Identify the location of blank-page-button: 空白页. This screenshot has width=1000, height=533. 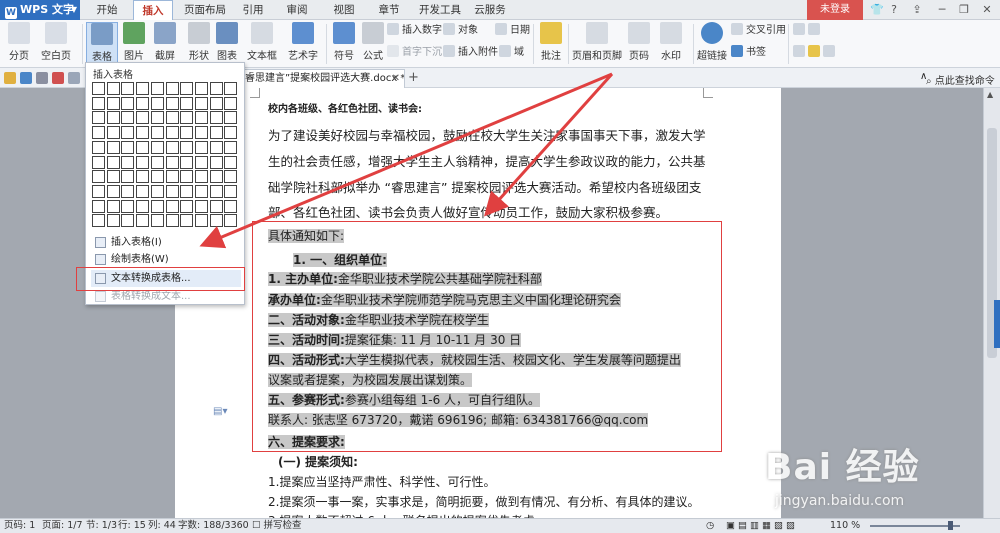
(56, 42).